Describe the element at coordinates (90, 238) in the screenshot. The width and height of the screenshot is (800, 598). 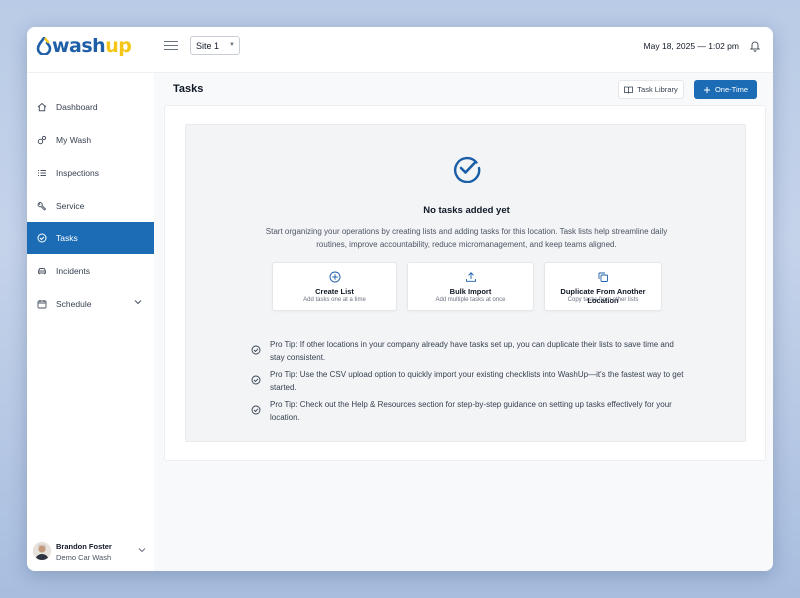
I see `sidebar-item-tasks: Tasks` at that location.